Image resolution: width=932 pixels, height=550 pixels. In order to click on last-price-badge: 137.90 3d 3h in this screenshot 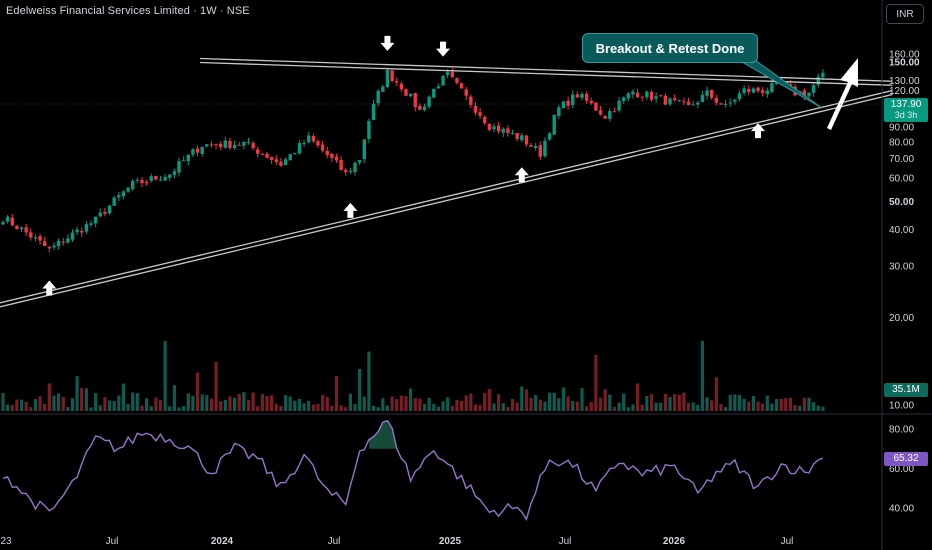, I will do `click(906, 110)`.